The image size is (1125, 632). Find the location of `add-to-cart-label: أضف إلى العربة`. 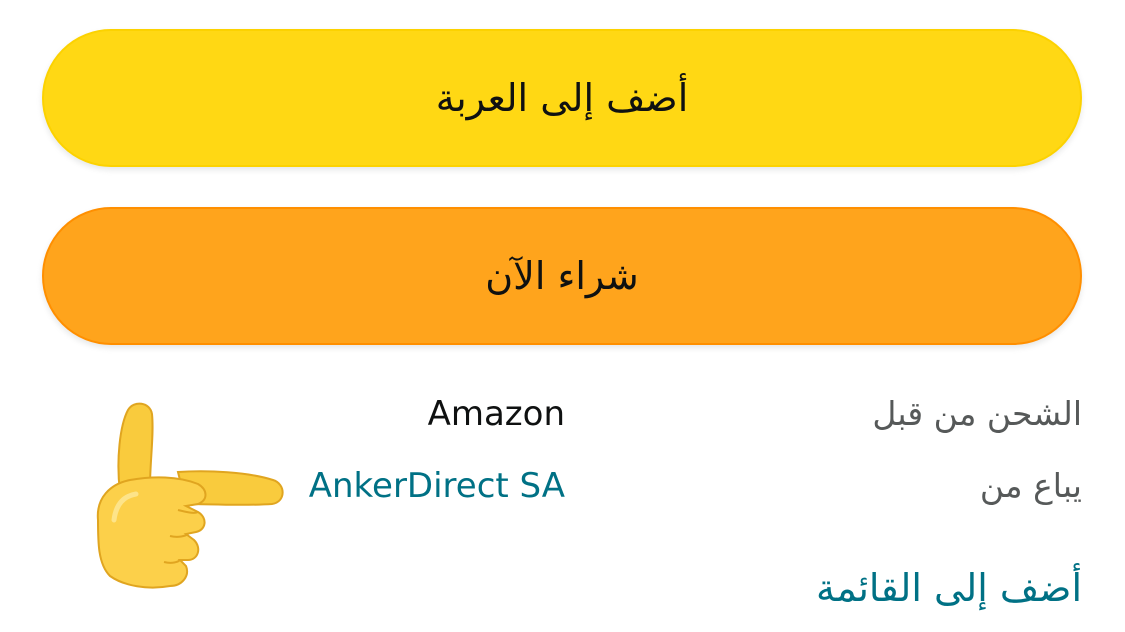

add-to-cart-label: أضف إلى العربة is located at coordinates (562, 98).